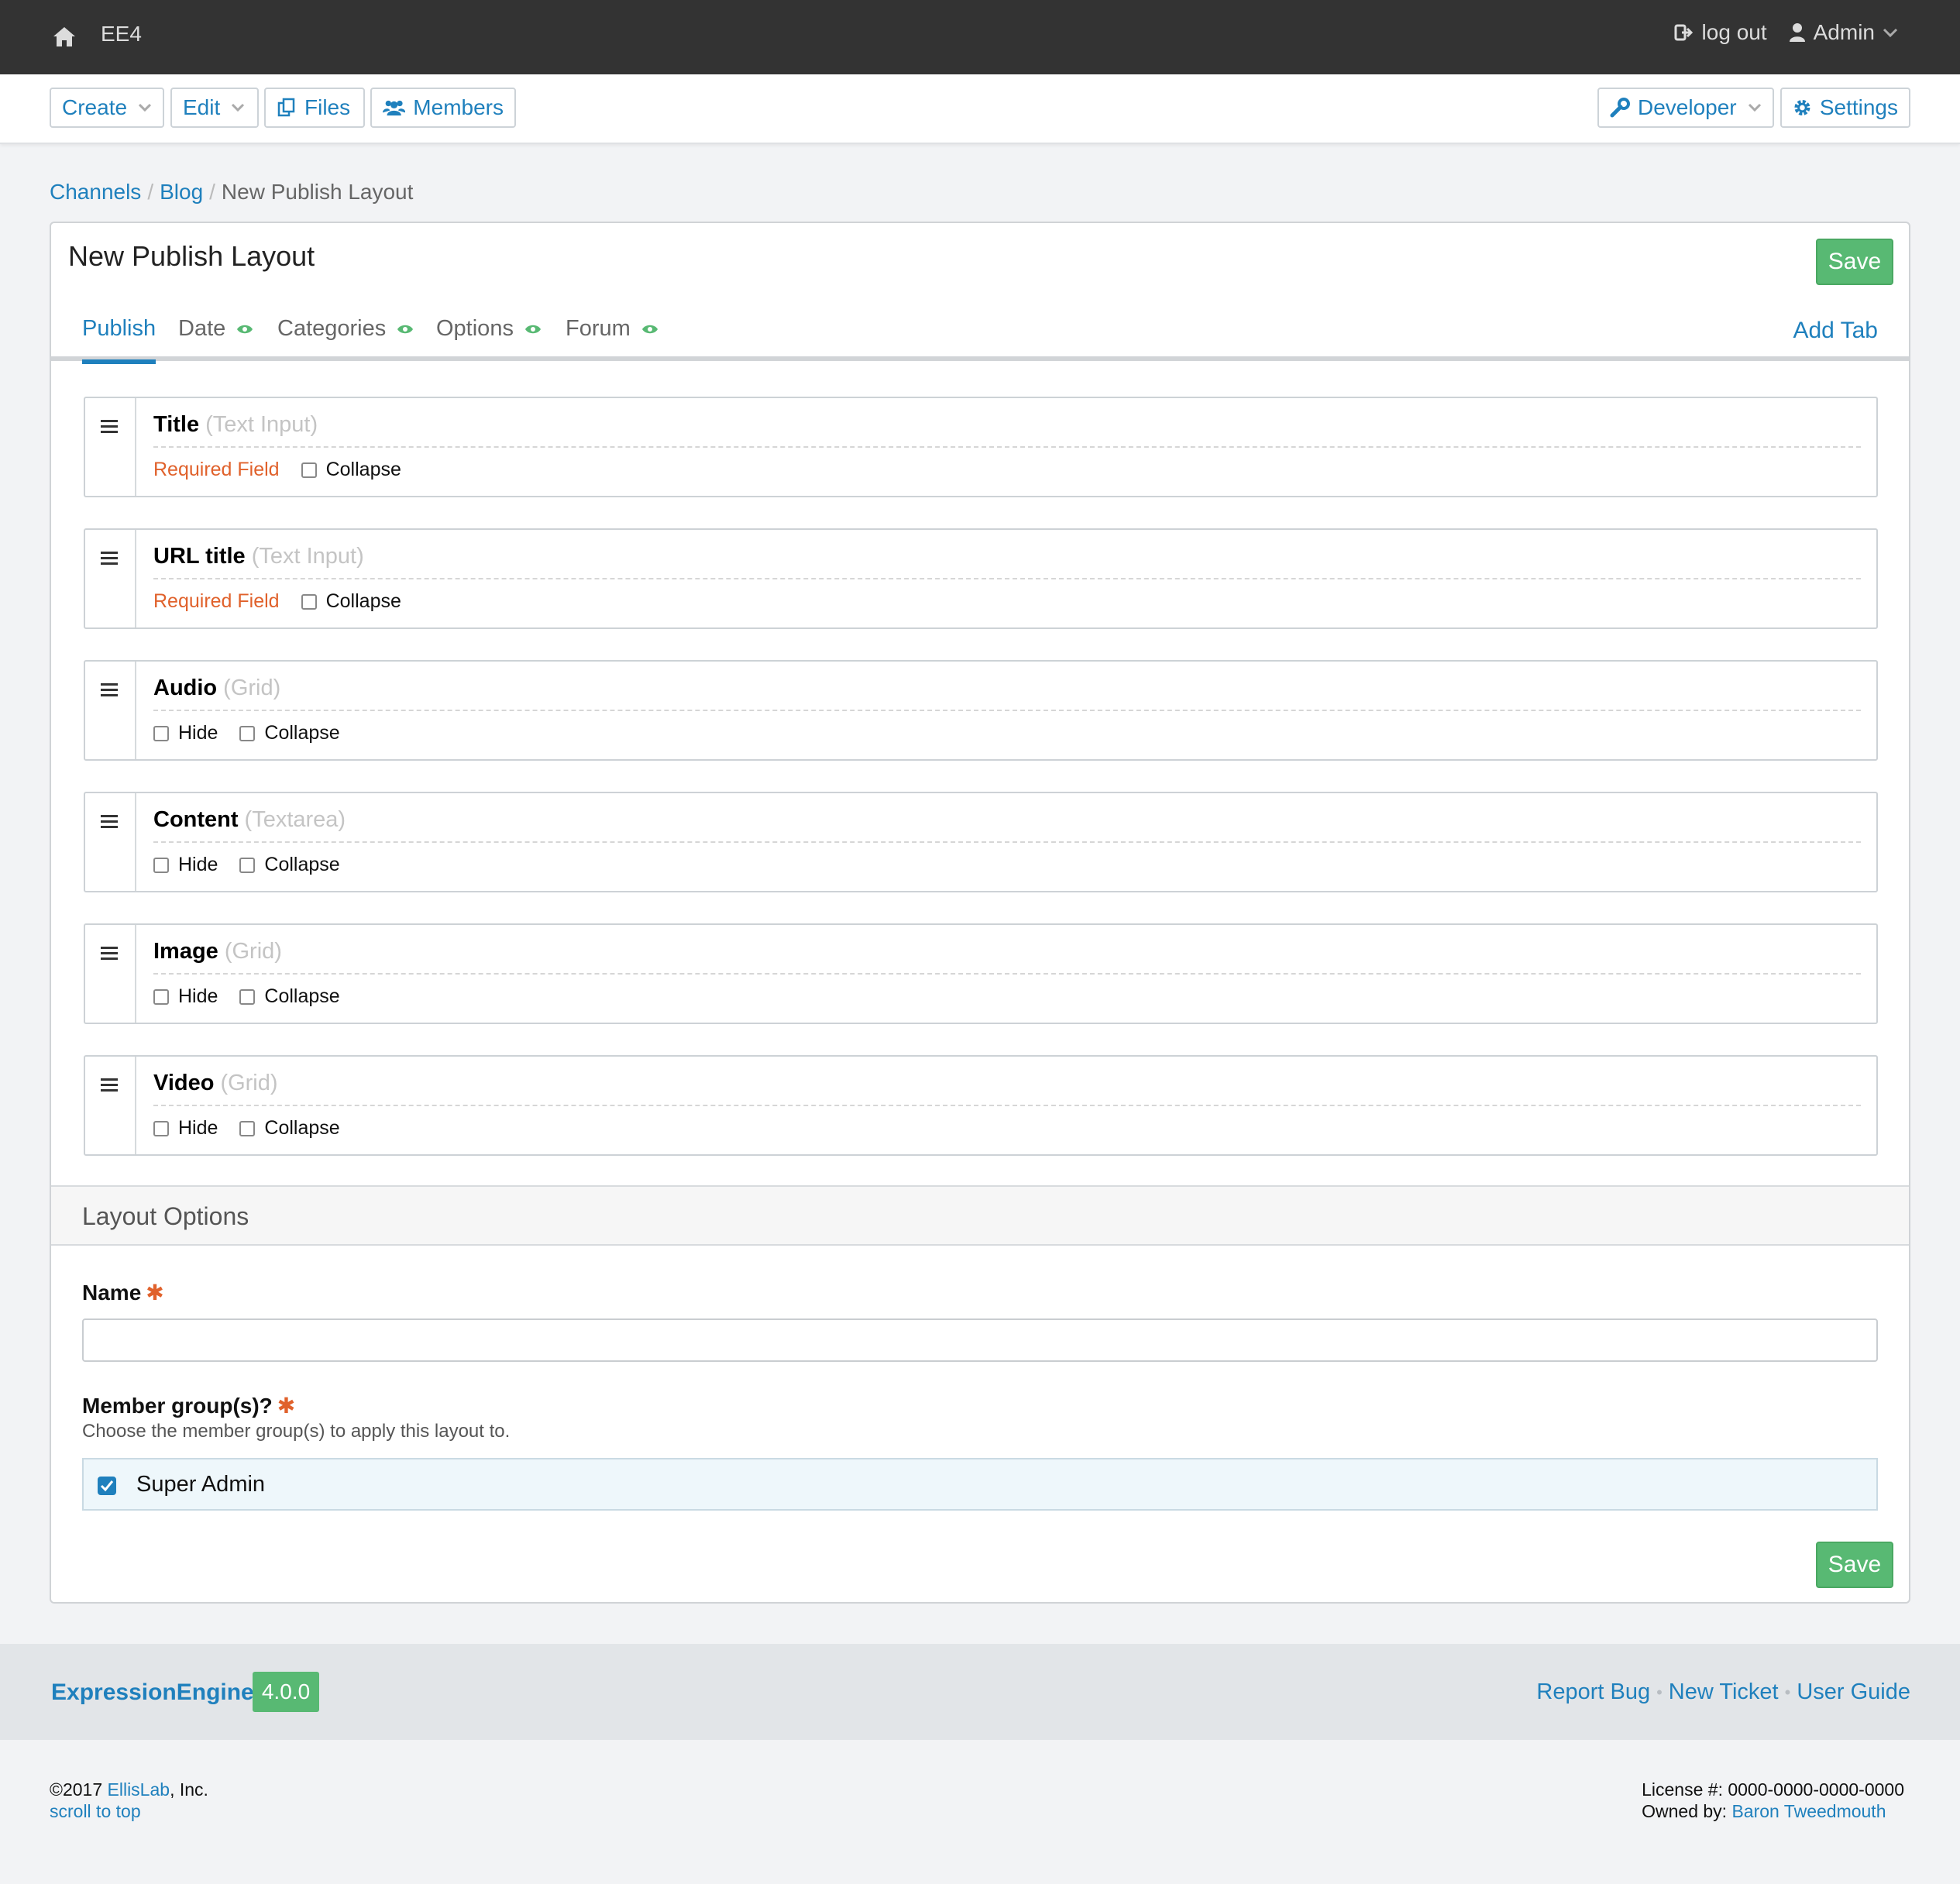 The image size is (1960, 1884). I want to click on field-row-audio: Audio (Grid) Hide Collapse, so click(981, 710).